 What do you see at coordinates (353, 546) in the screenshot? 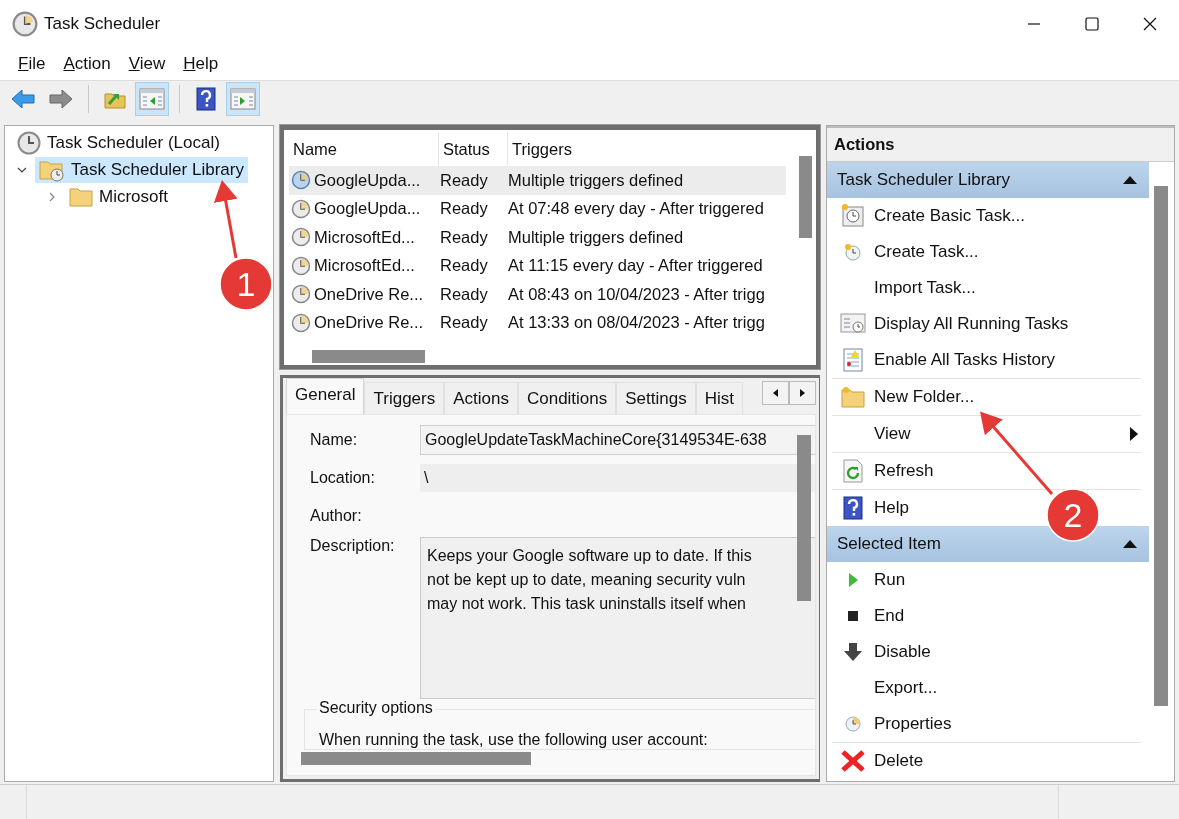
I see `field-label: Description:` at bounding box center [353, 546].